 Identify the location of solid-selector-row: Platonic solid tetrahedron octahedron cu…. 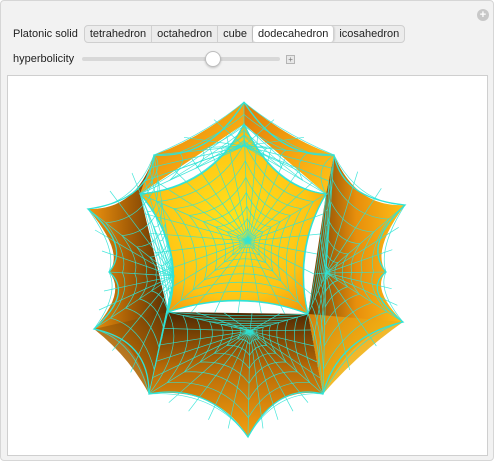
(209, 34).